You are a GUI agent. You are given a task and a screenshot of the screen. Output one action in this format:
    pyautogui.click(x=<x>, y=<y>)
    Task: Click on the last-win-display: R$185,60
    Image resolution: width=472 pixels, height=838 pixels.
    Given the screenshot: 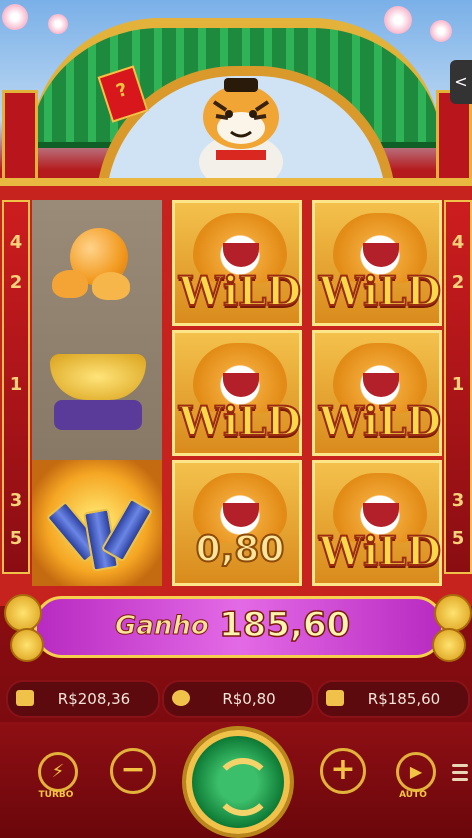 What is the action you would take?
    pyautogui.click(x=393, y=699)
    